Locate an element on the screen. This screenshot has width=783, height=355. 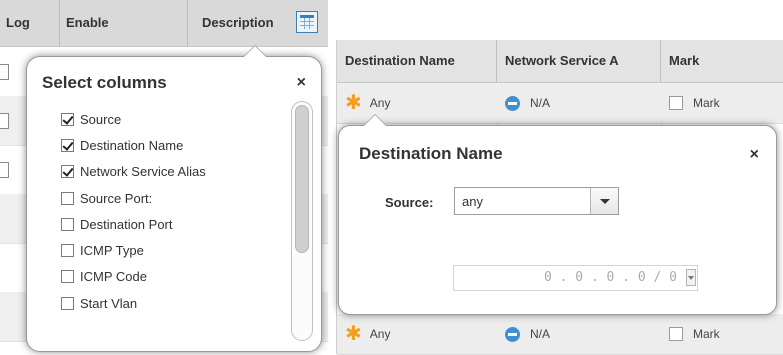
option-label: ICMP Code is located at coordinates (113, 277).